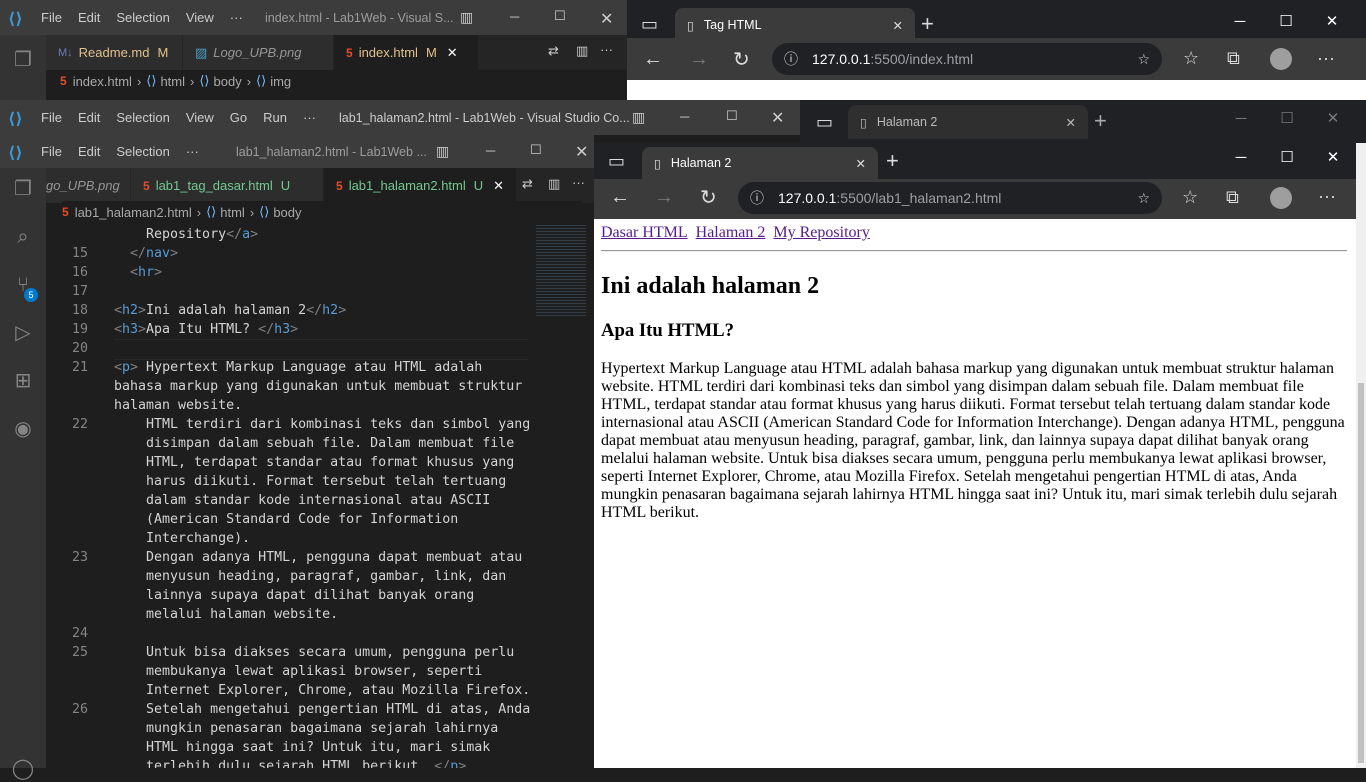 The height and width of the screenshot is (782, 1366). I want to click on breadcrumb-file: index.html, so click(102, 81).